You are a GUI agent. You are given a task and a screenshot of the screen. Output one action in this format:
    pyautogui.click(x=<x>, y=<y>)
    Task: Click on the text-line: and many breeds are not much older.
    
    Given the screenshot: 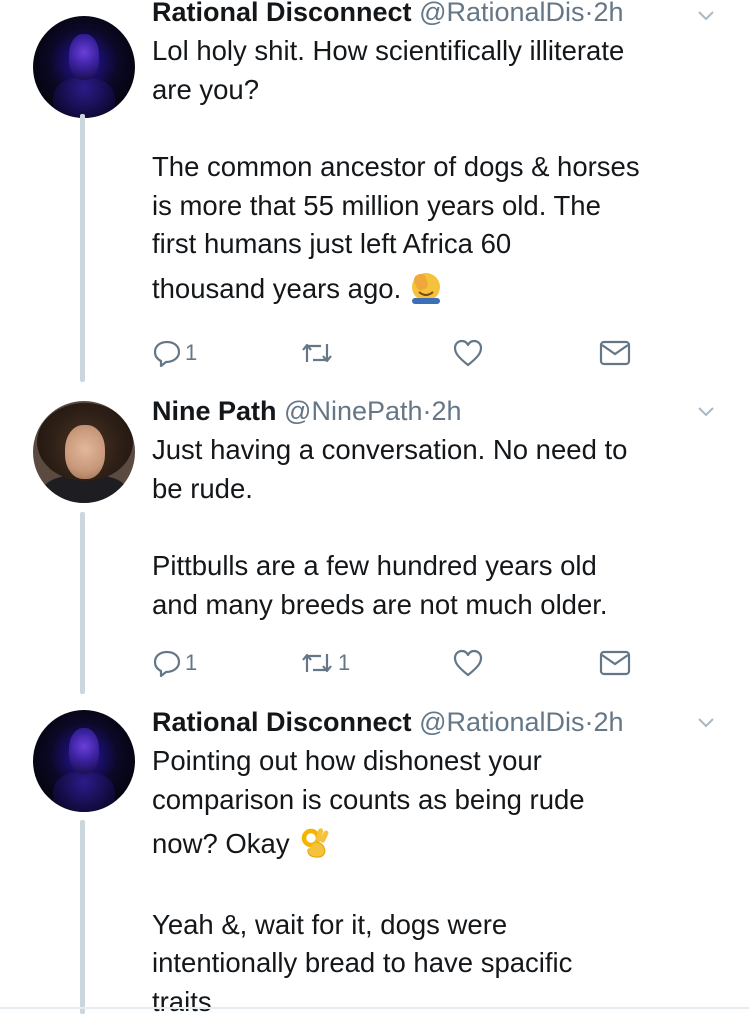 What is the action you would take?
    pyautogui.click(x=442, y=605)
    